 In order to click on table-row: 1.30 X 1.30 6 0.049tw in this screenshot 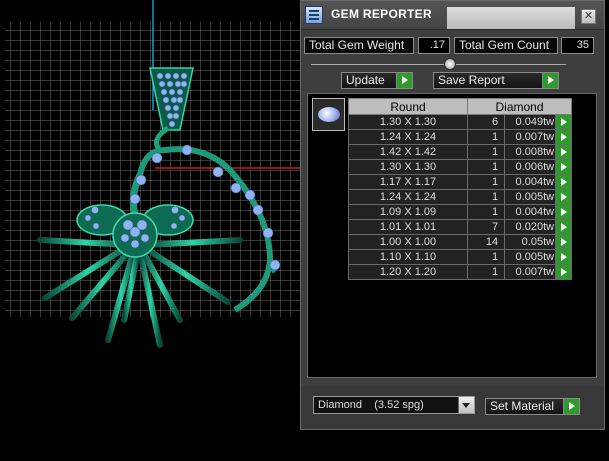, I will do `click(460, 122)`.